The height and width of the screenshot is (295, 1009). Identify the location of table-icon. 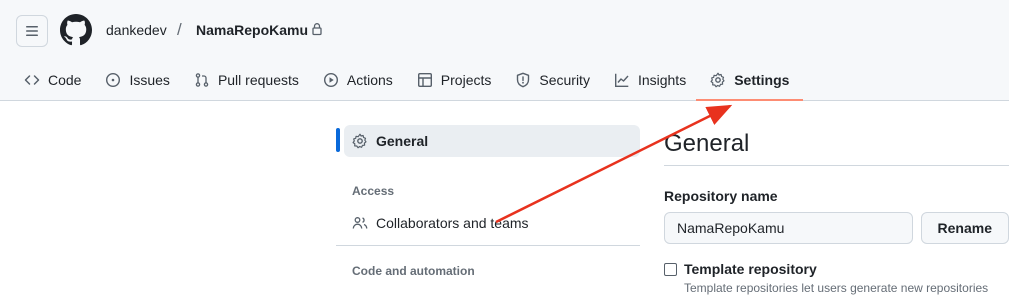
(424, 80).